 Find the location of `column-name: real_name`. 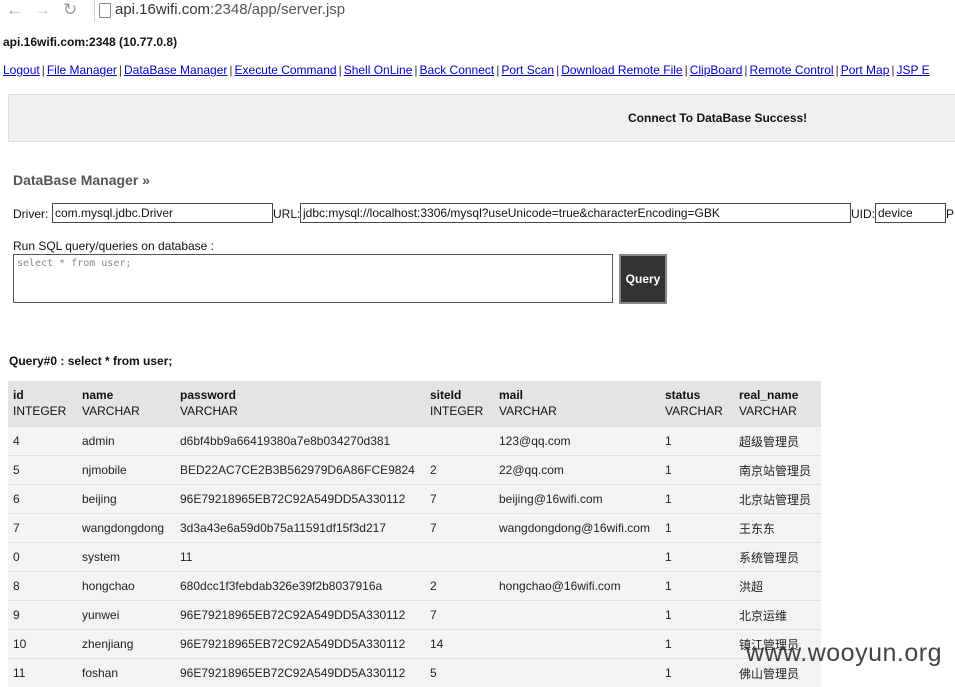

column-name: real_name is located at coordinates (777, 395).